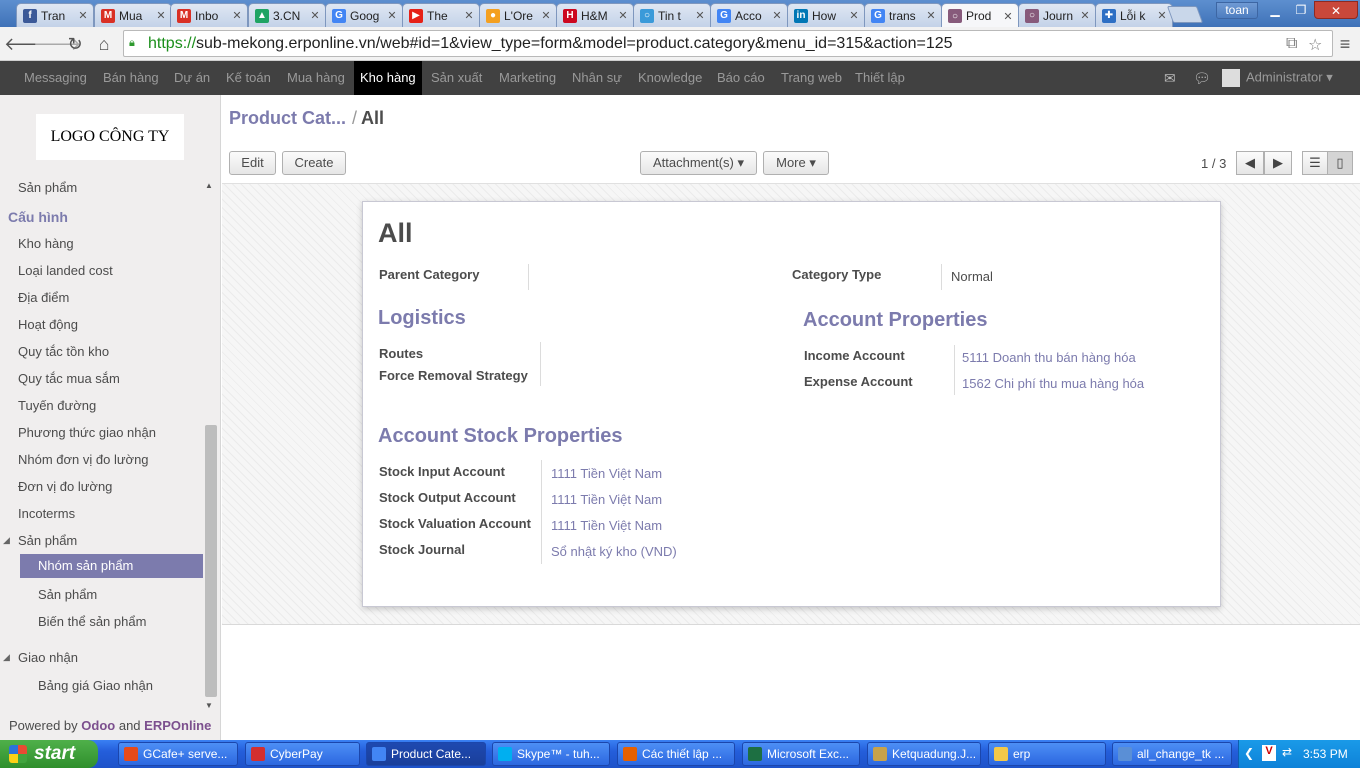 The height and width of the screenshot is (768, 1360). What do you see at coordinates (65, 270) in the screenshot?
I see `sidebar-item: Loại landed cost` at bounding box center [65, 270].